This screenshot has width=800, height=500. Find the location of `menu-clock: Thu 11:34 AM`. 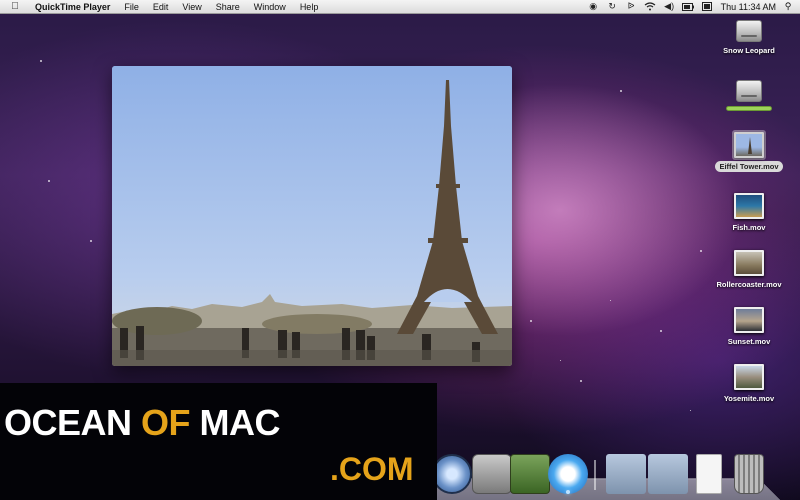

menu-clock: Thu 11:34 AM is located at coordinates (748, 7).